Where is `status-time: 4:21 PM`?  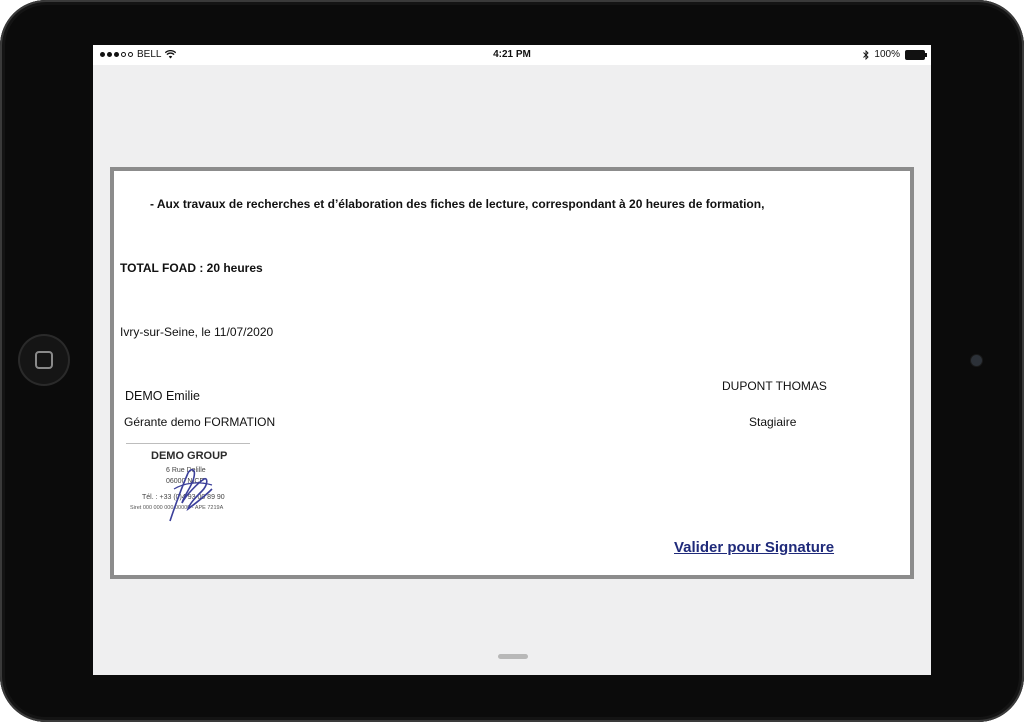 status-time: 4:21 PM is located at coordinates (512, 54).